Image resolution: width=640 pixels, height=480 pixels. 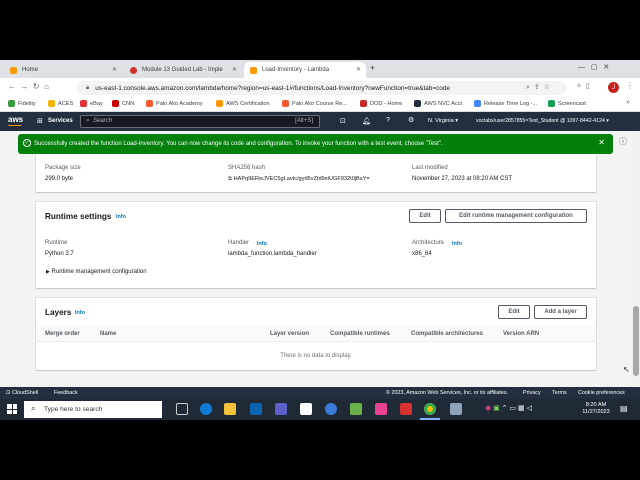 I want to click on edge-icon, so click(x=206, y=409).